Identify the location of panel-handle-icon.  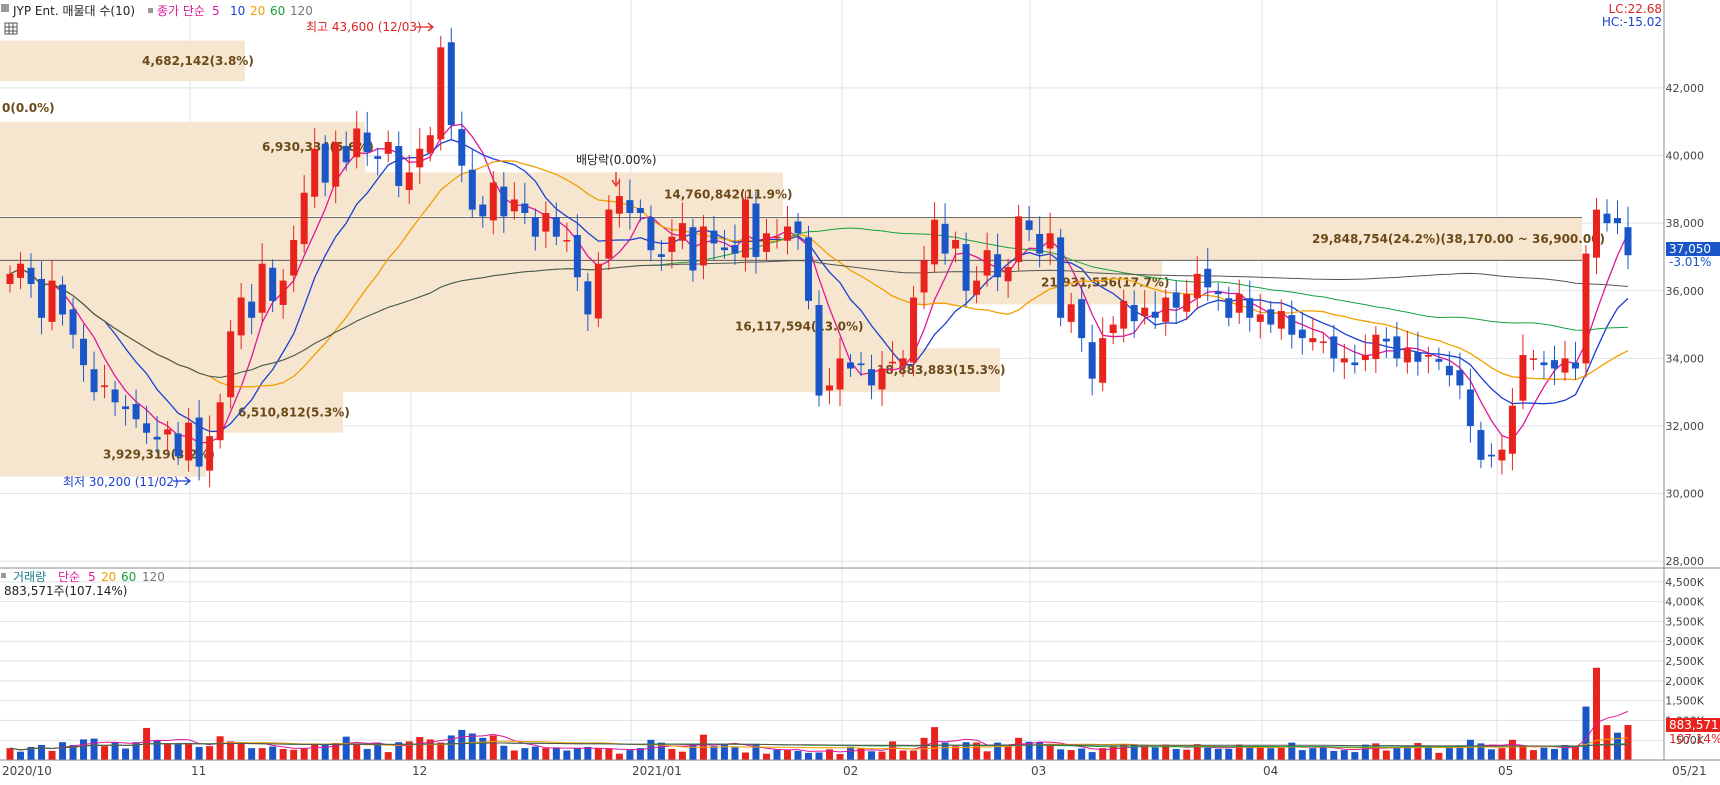
(5, 8).